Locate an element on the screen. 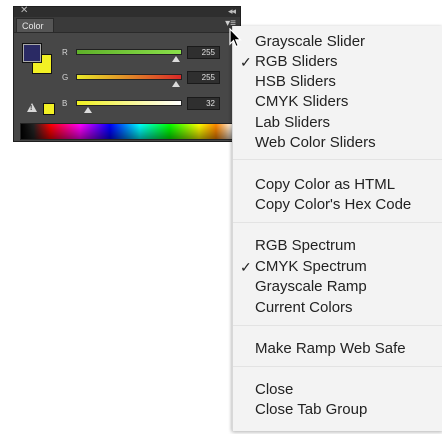  menu-item-grayscale-ramp: Grayscale Ramp is located at coordinates (337, 287).